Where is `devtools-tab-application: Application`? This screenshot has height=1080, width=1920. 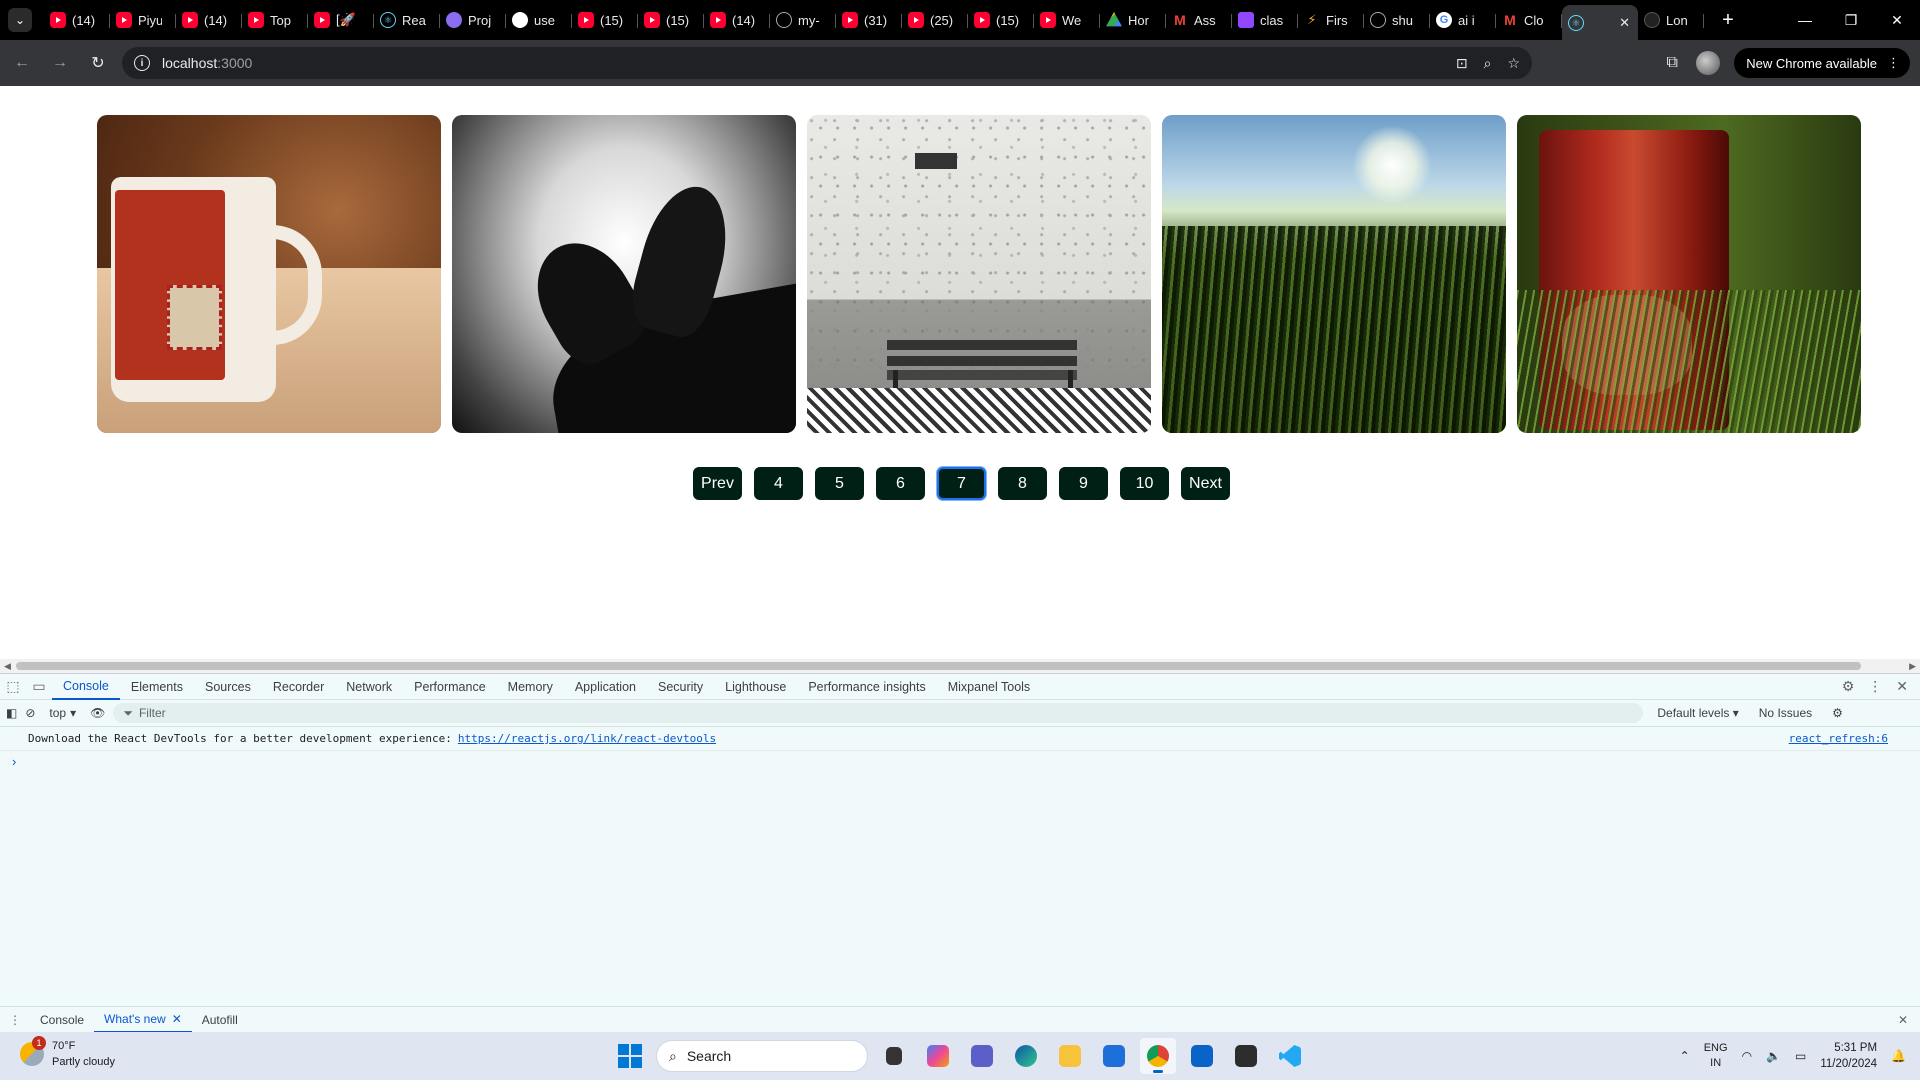 devtools-tab-application: Application is located at coordinates (605, 687).